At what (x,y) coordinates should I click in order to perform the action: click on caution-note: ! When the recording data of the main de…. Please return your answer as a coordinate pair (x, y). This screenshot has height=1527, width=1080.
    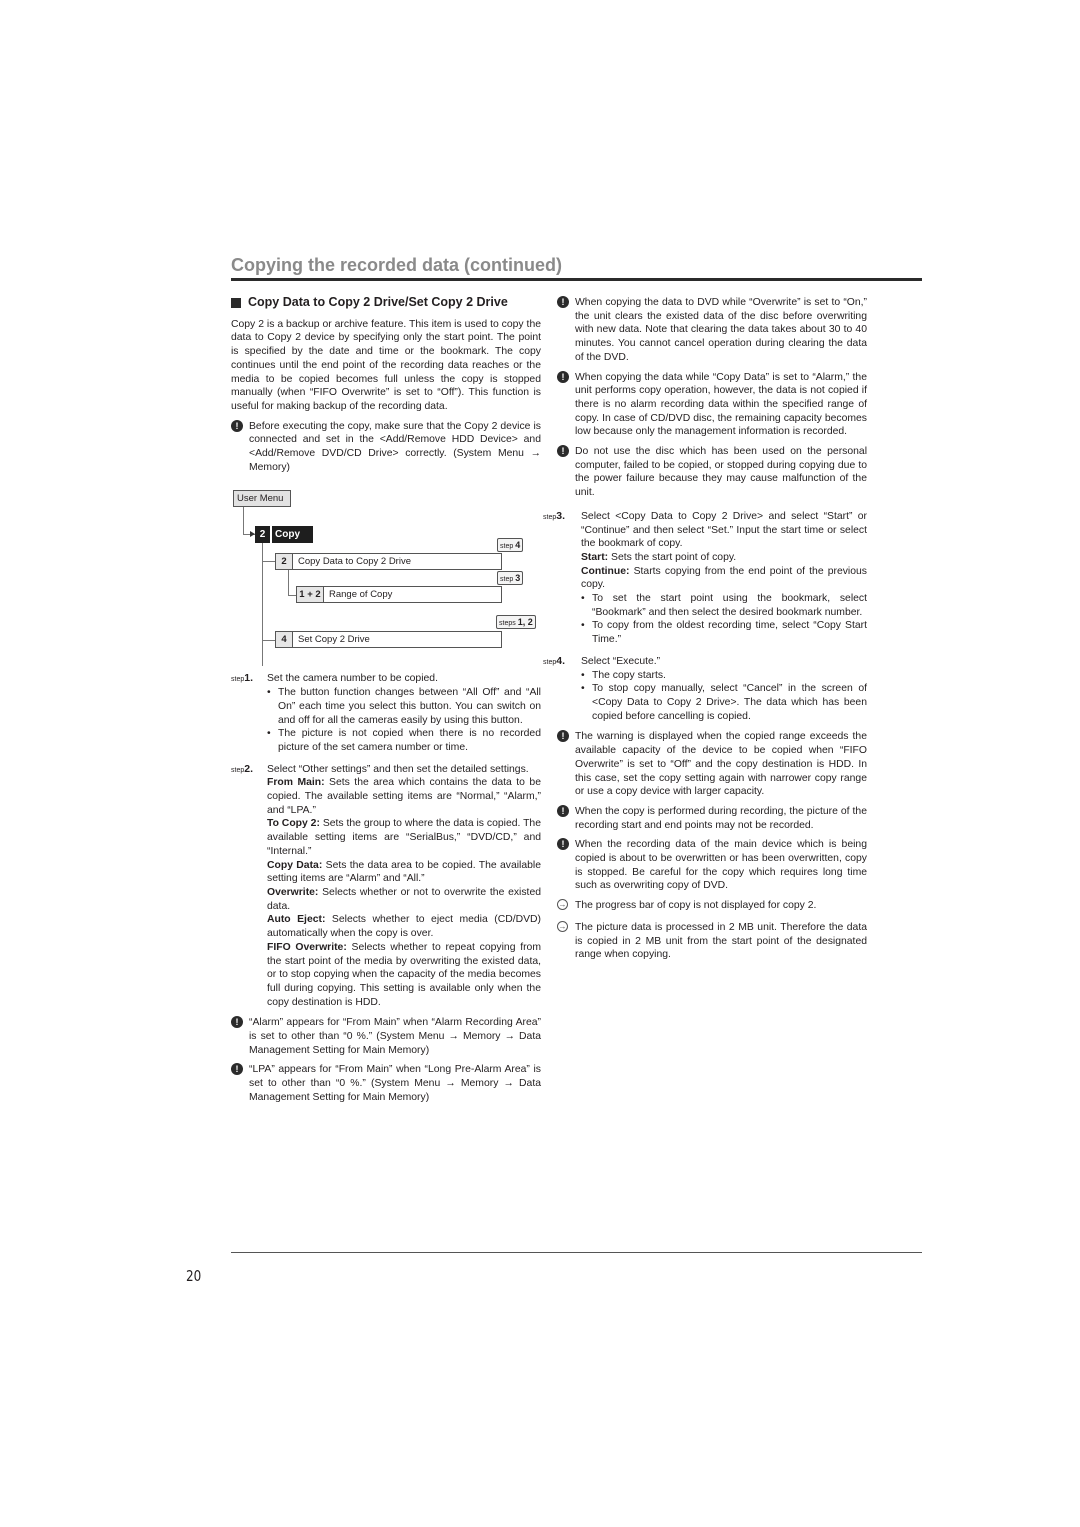
    Looking at the image, I should click on (712, 865).